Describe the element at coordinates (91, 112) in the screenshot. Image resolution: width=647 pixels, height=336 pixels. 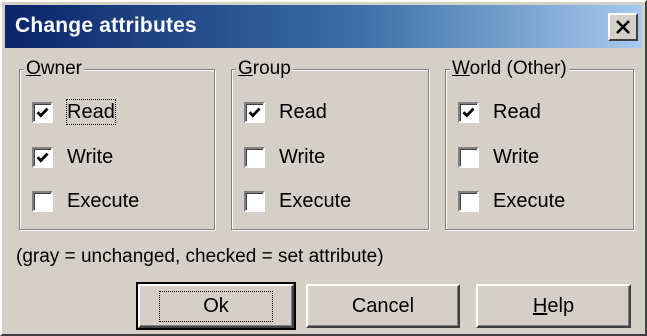
I see `owner-read-label: Read` at that location.